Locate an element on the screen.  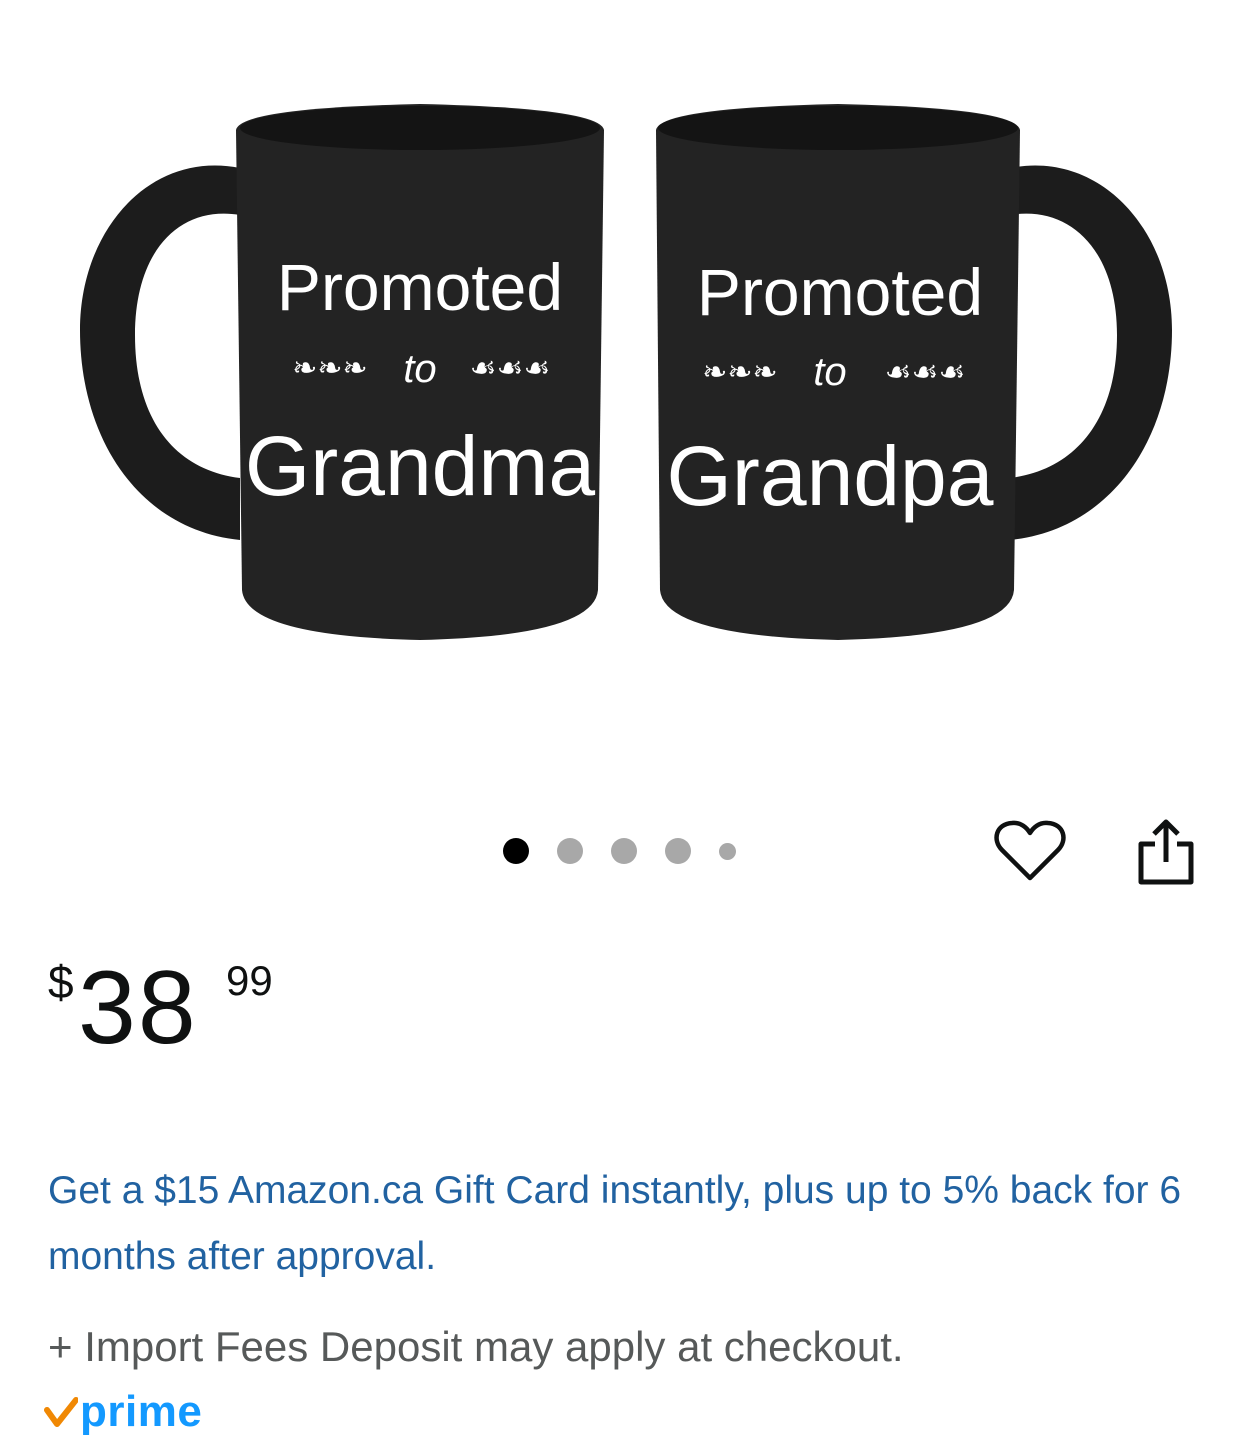
carousel-indicator is located at coordinates (633, 851).